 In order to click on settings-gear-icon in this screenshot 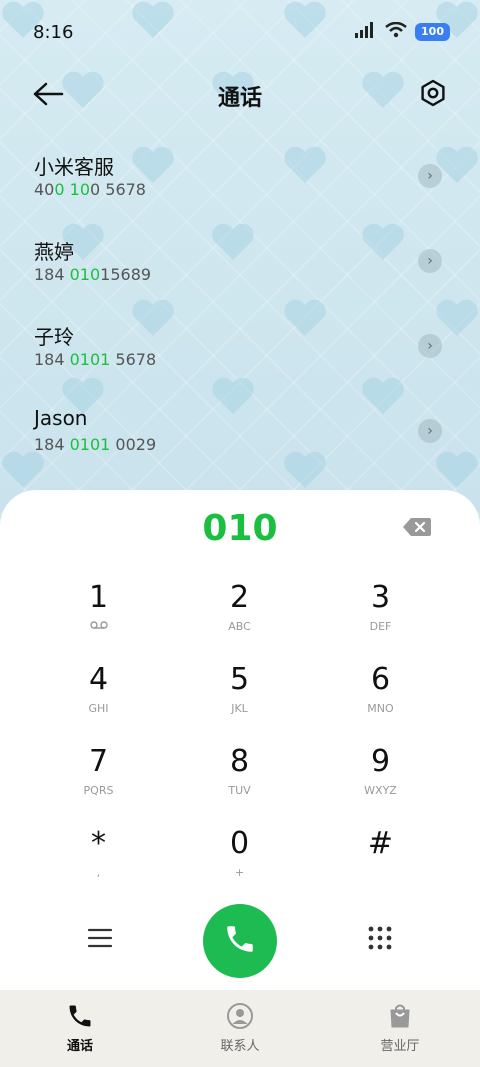, I will do `click(433, 93)`.